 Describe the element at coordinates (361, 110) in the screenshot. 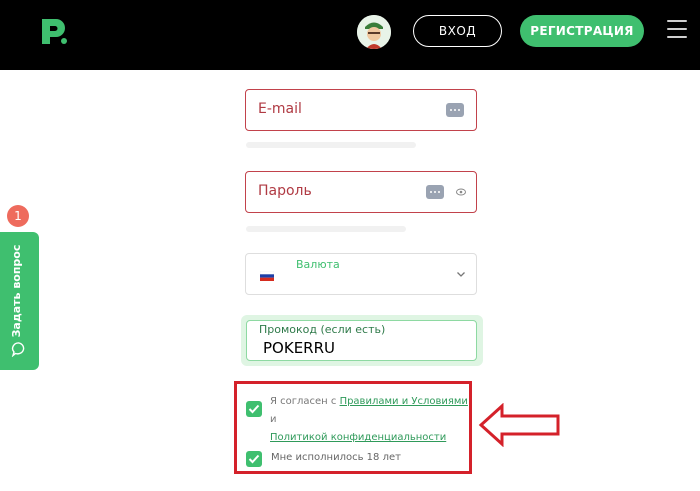

I see `email-input: E-mail` at that location.